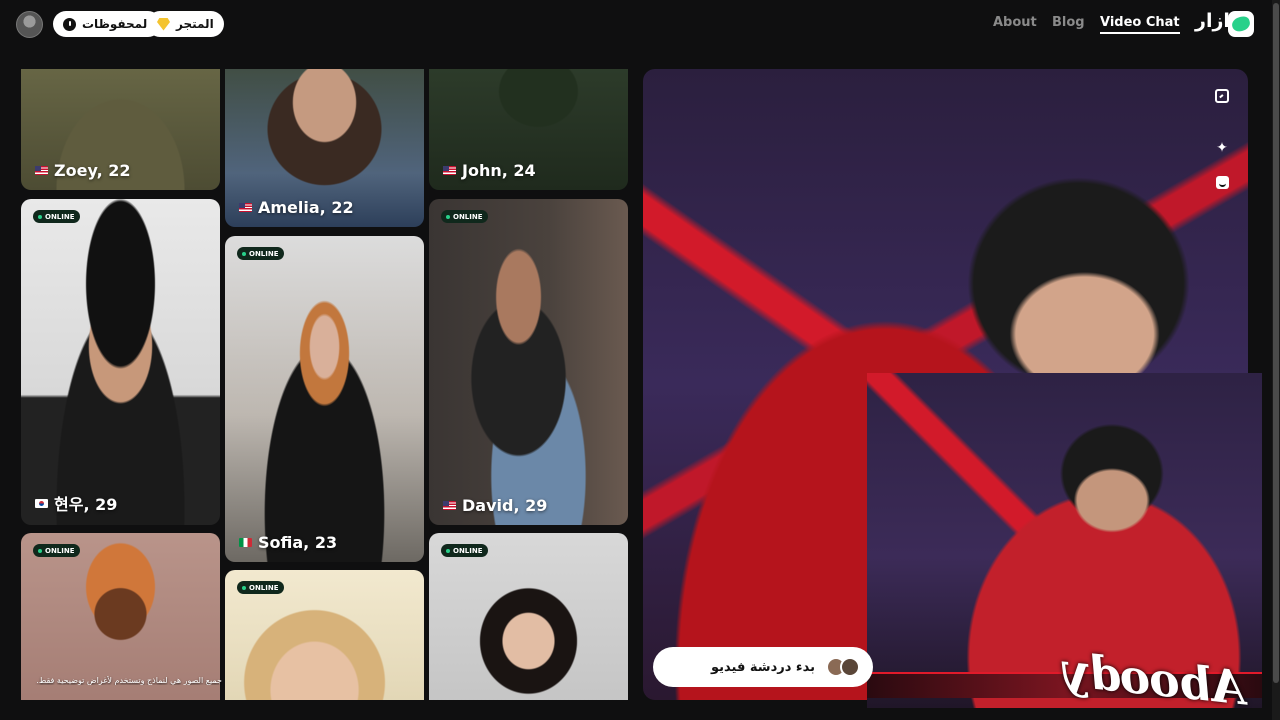 Image resolution: width=1280 pixels, height=720 pixels. What do you see at coordinates (528, 362) in the screenshot?
I see `profile-card: ONLINE David, 29` at bounding box center [528, 362].